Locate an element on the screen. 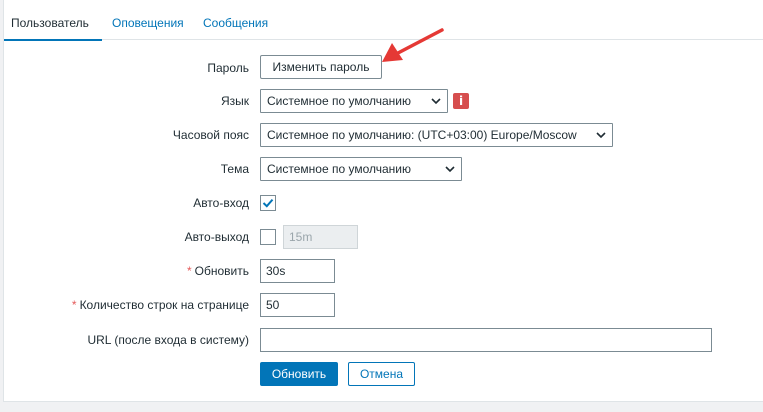 This screenshot has height=412, width=763. password-label: Пароль is located at coordinates (228, 68).